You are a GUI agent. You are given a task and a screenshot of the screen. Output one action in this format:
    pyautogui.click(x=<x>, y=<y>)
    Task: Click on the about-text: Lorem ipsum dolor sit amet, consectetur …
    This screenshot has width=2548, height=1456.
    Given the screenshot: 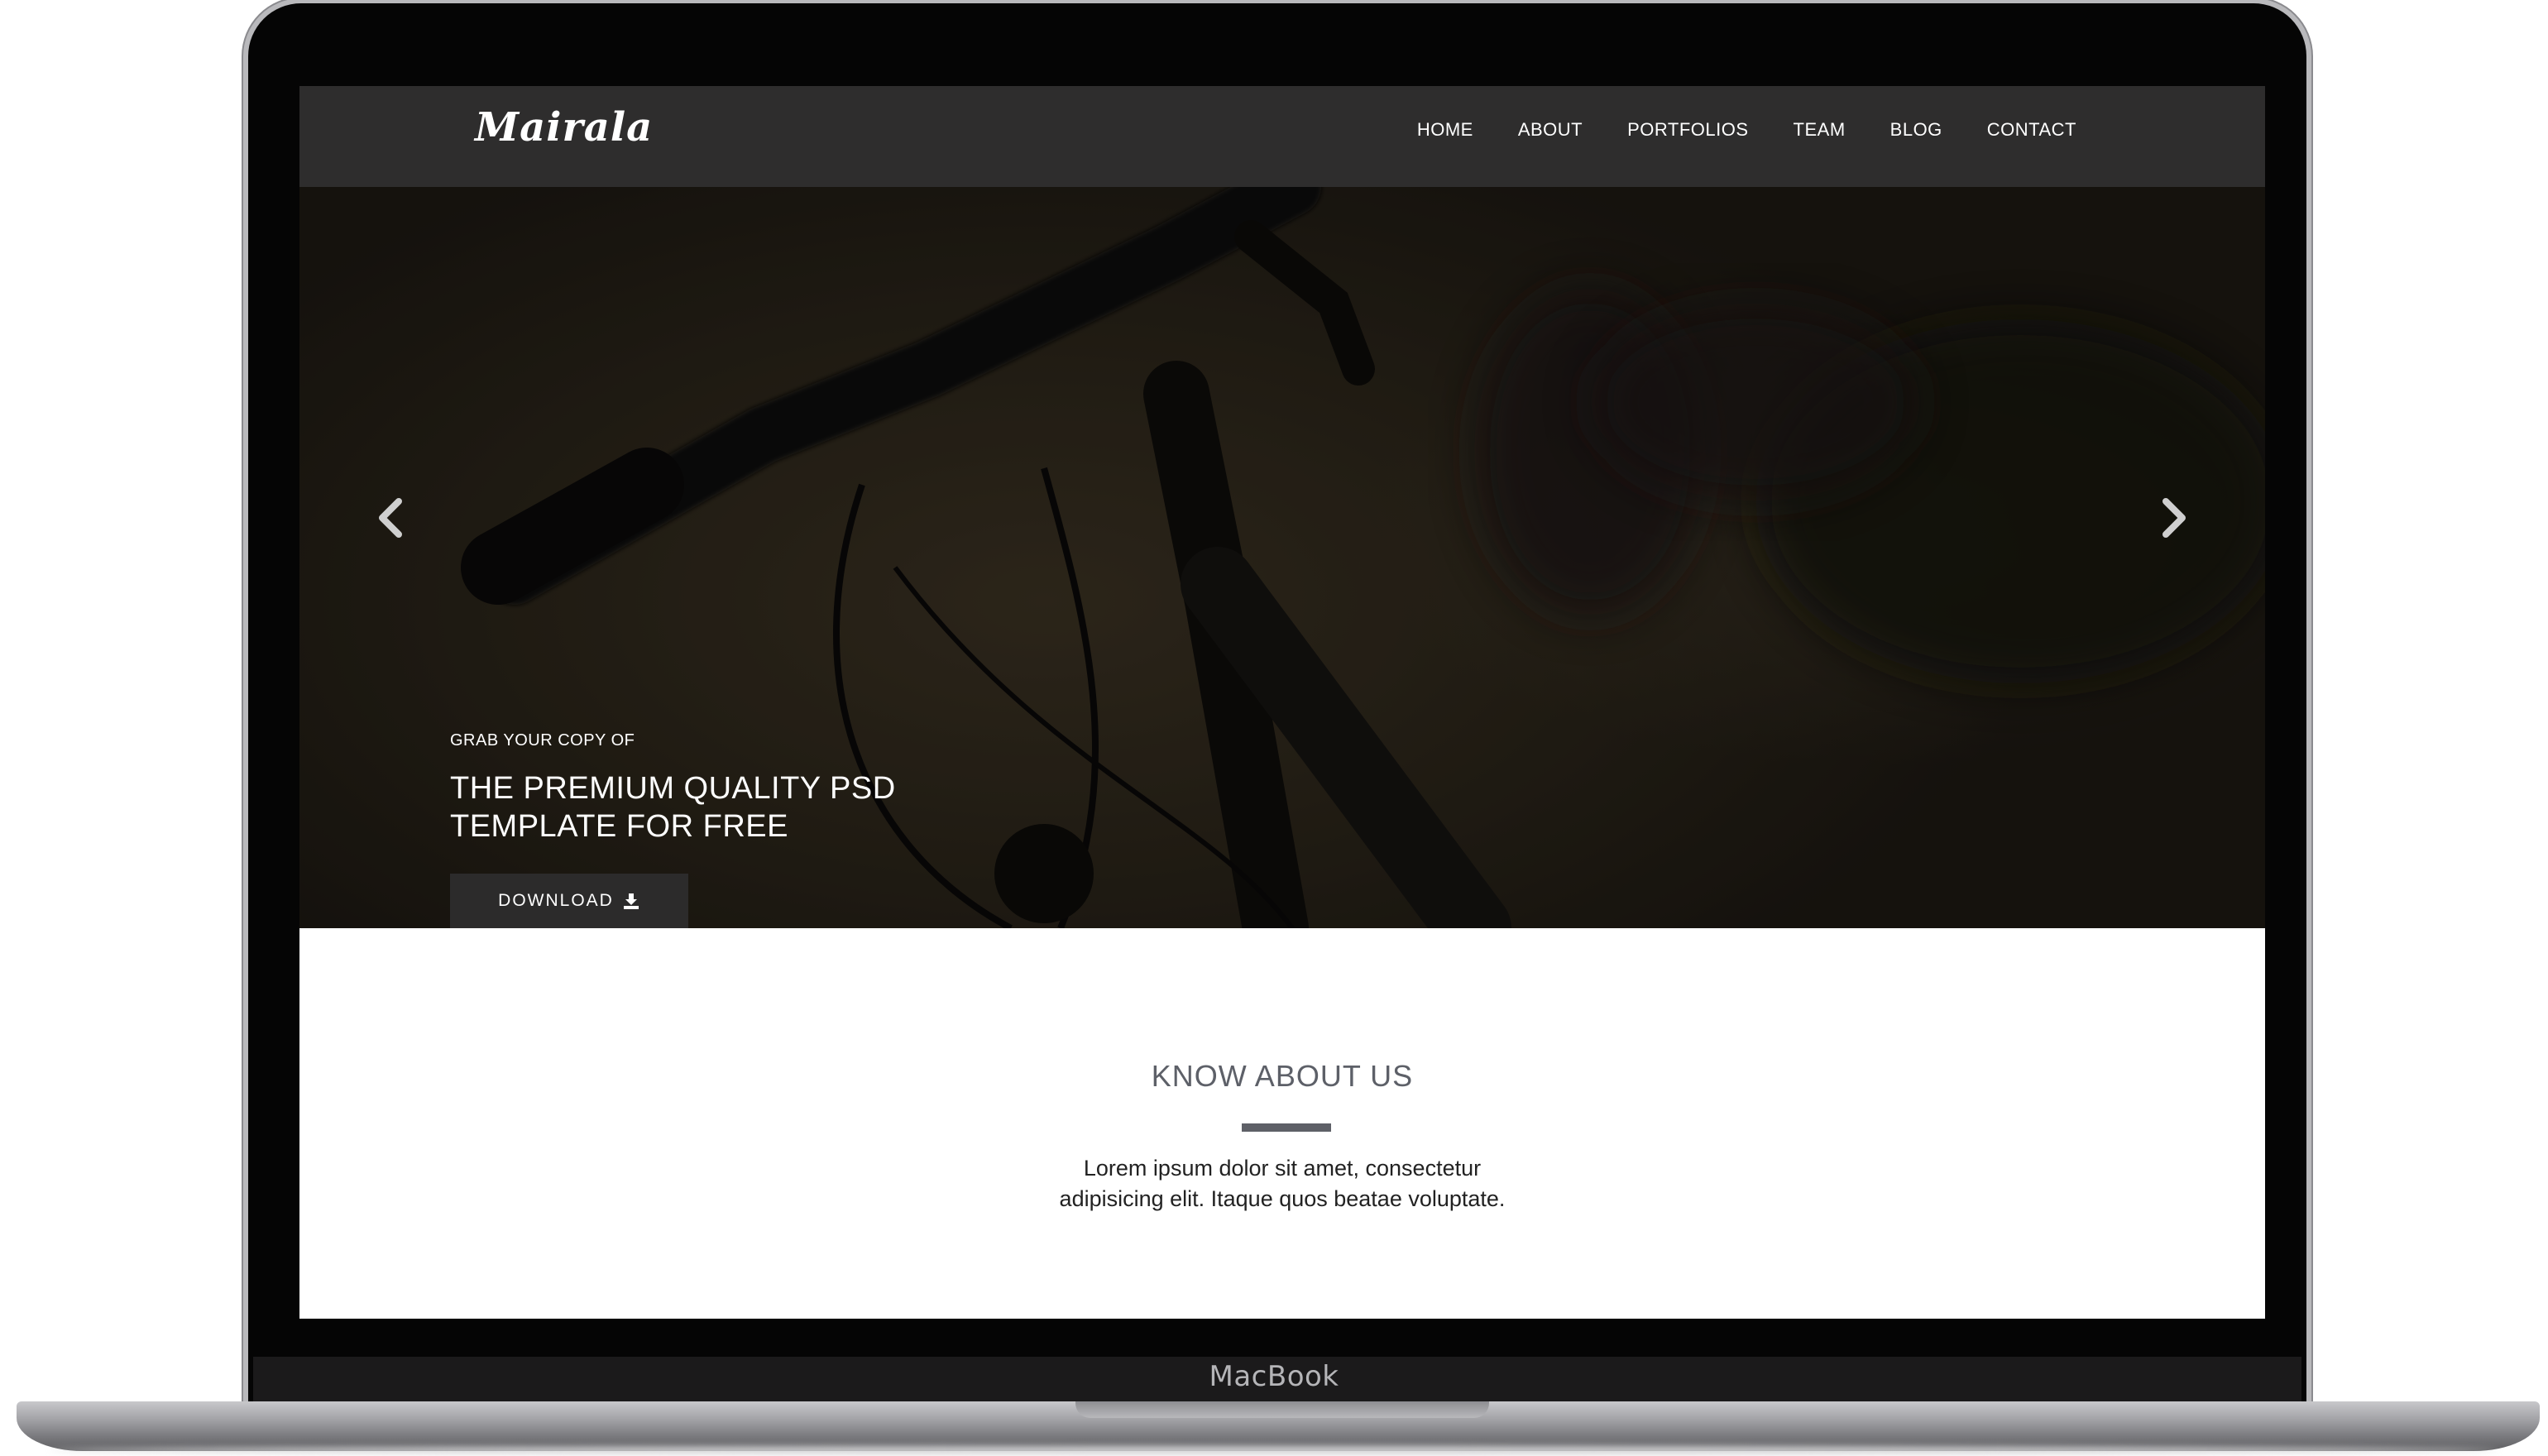 What is the action you would take?
    pyautogui.click(x=1282, y=1183)
    